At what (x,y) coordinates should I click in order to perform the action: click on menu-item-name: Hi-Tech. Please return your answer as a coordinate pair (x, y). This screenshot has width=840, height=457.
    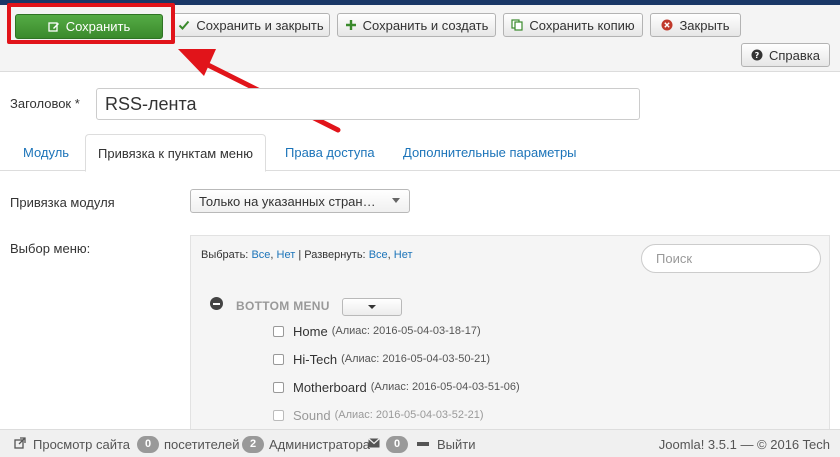
    Looking at the image, I should click on (315, 359).